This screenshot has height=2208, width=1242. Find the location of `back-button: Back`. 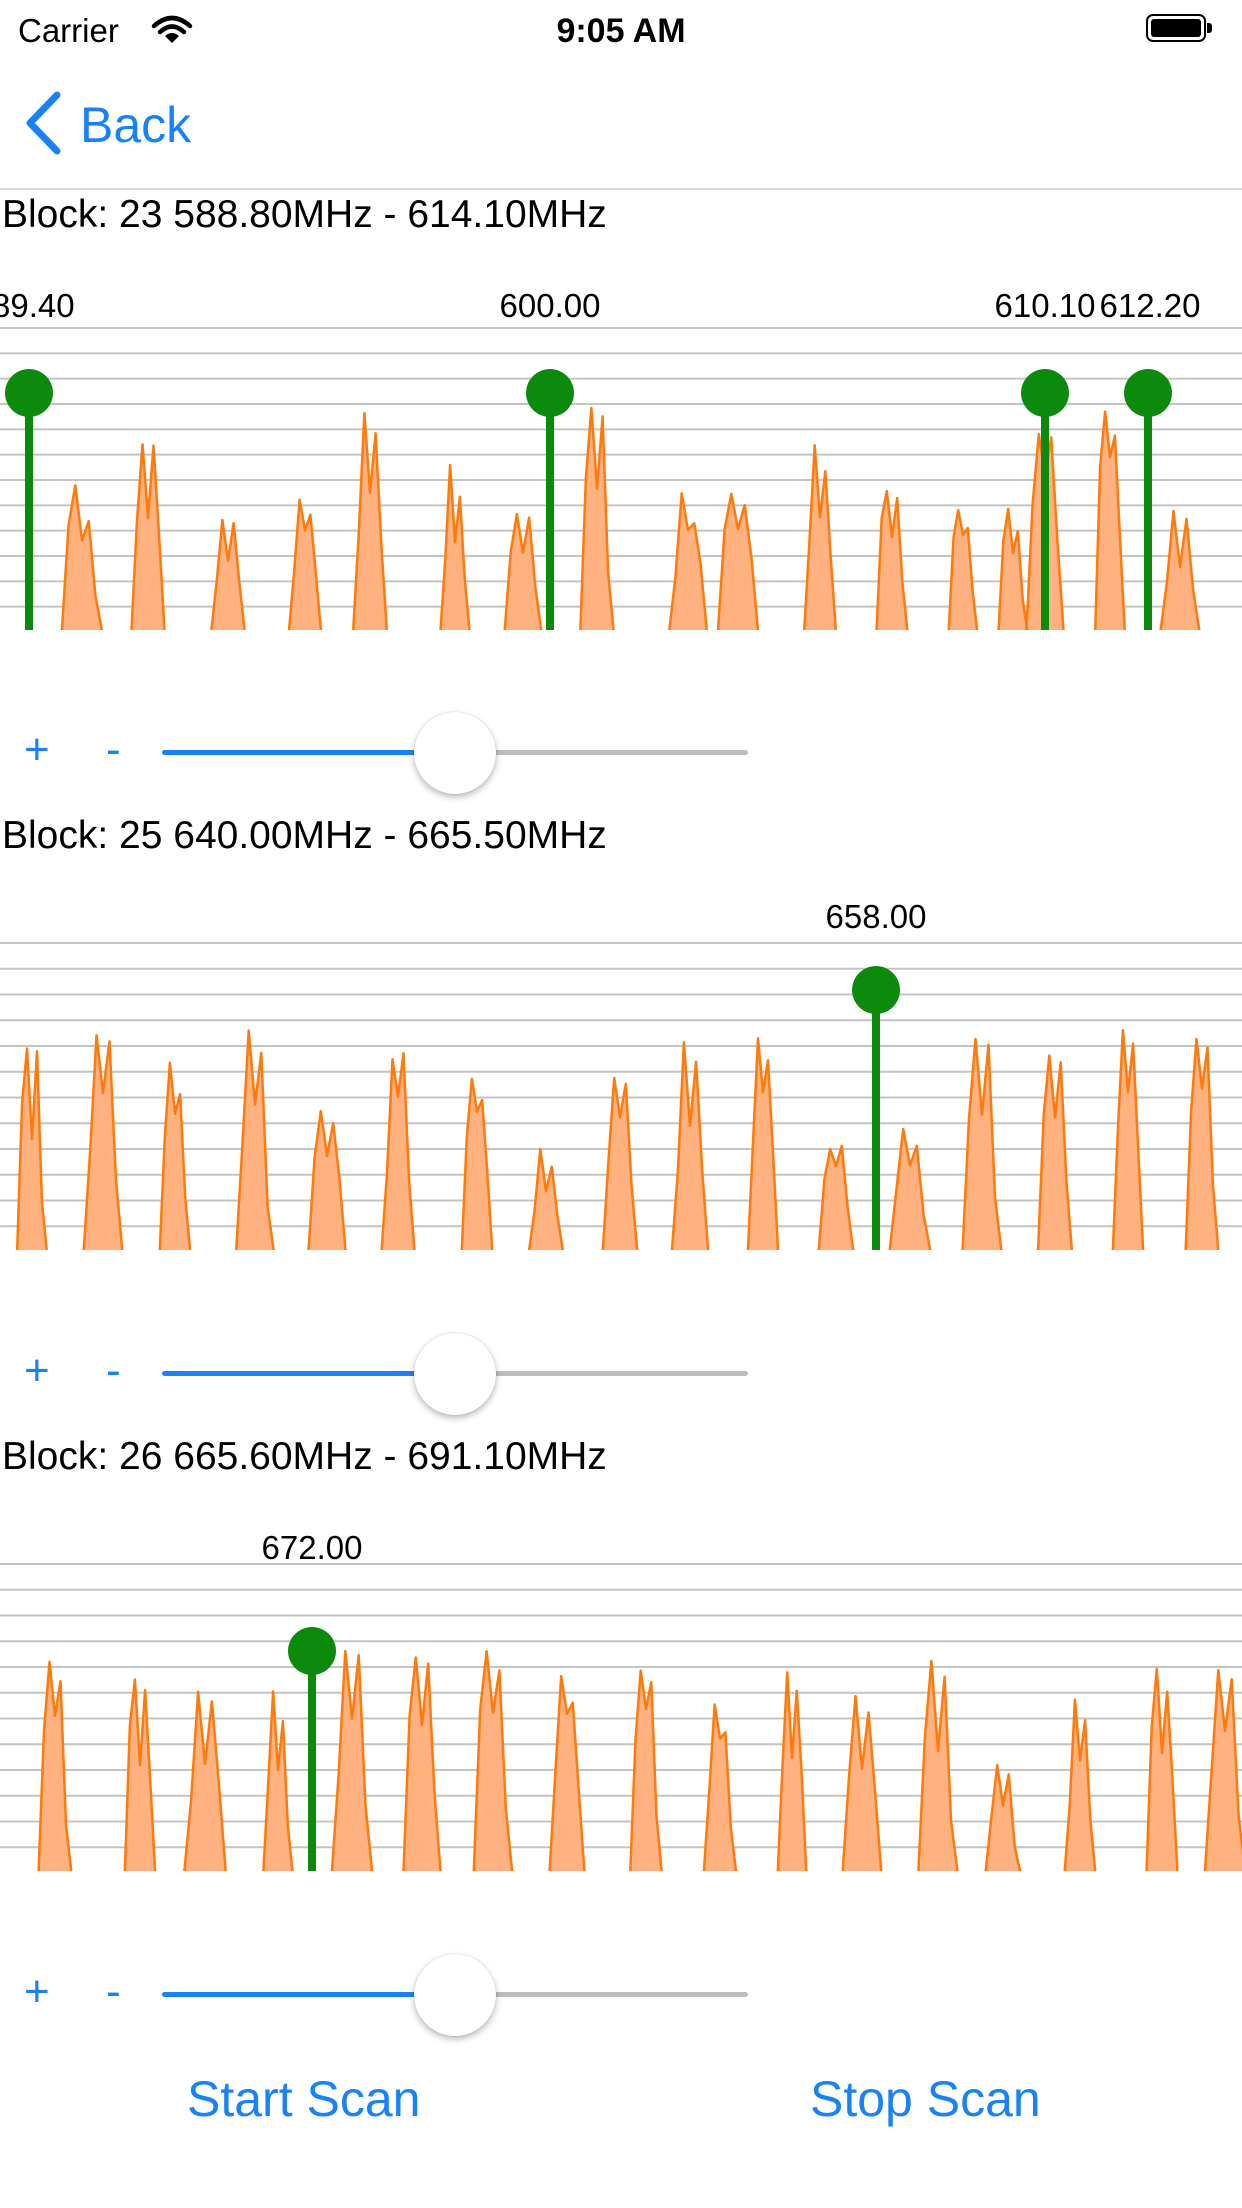

back-button: Back is located at coordinates (107, 125).